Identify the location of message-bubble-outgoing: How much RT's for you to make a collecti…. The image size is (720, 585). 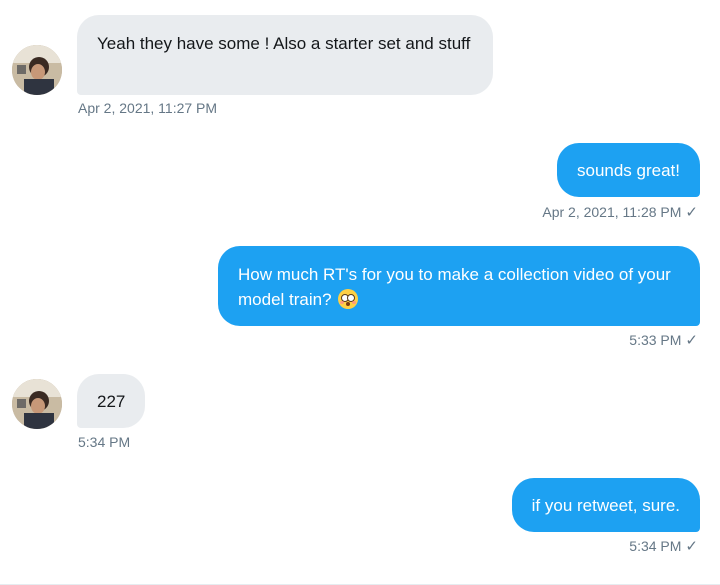
(459, 286).